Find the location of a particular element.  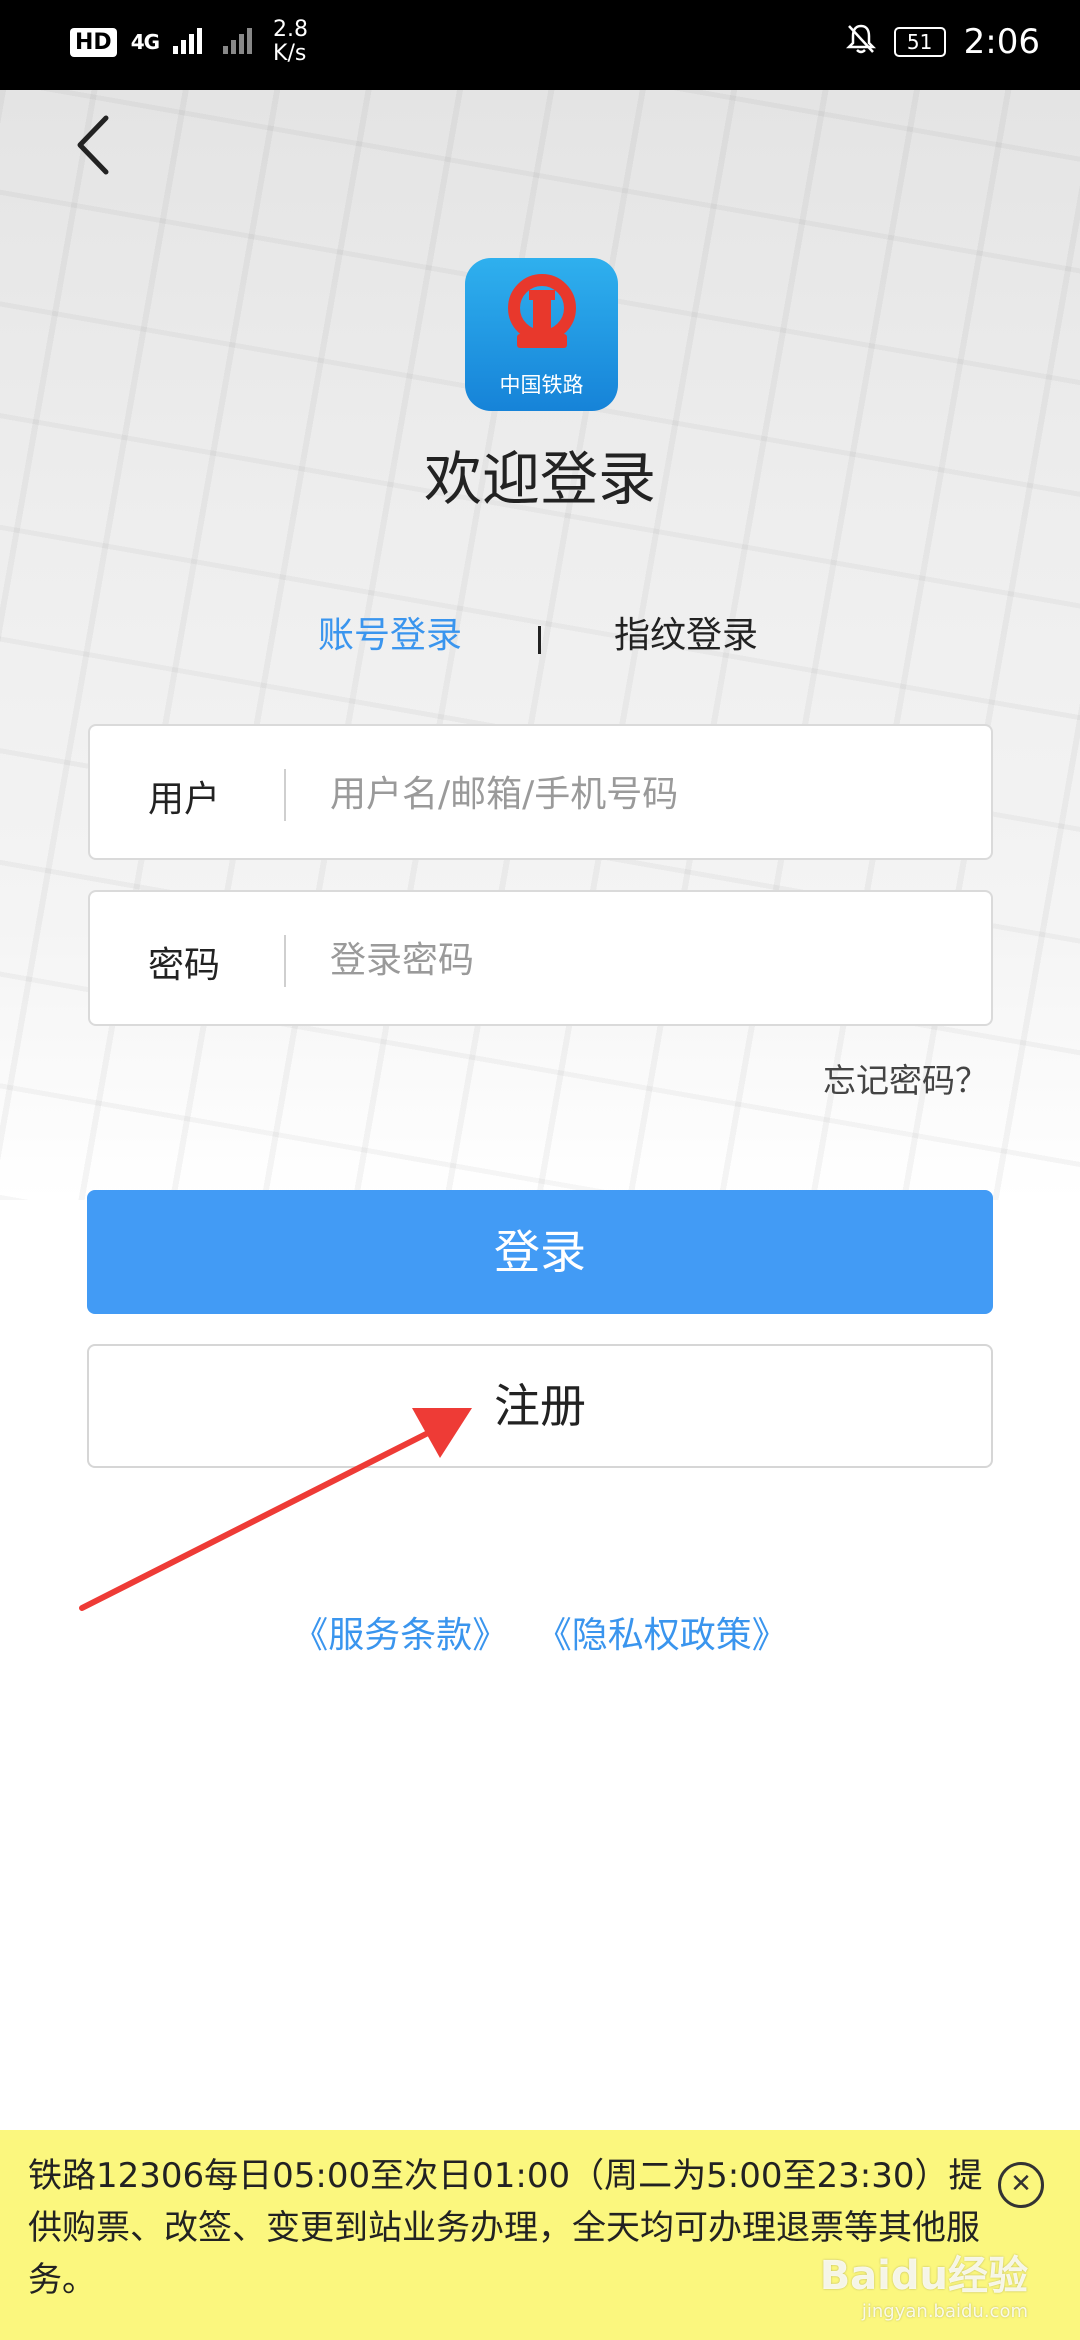

back-button is located at coordinates (92, 145).